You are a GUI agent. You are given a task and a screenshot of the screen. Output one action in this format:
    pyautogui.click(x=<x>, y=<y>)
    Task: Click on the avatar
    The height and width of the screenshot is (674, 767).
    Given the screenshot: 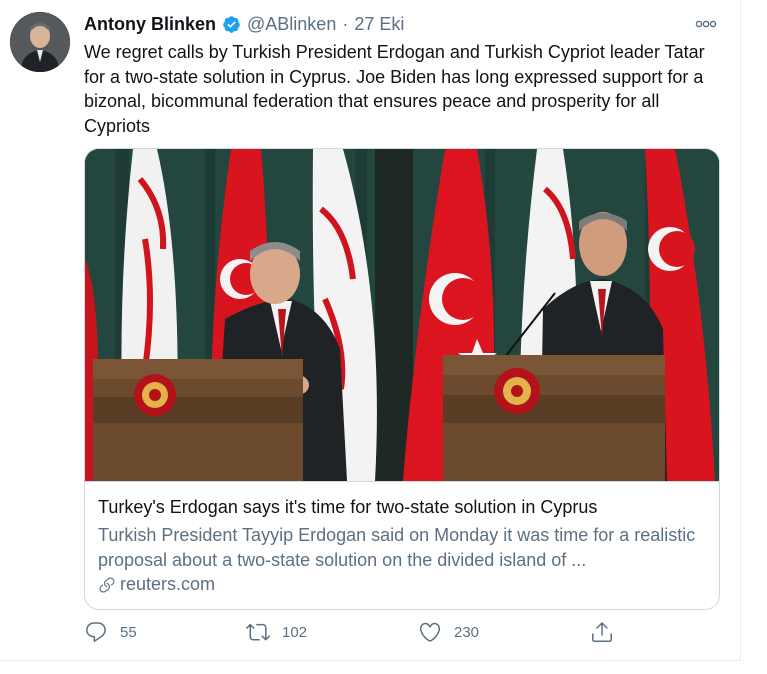 What is the action you would take?
    pyautogui.click(x=40, y=42)
    